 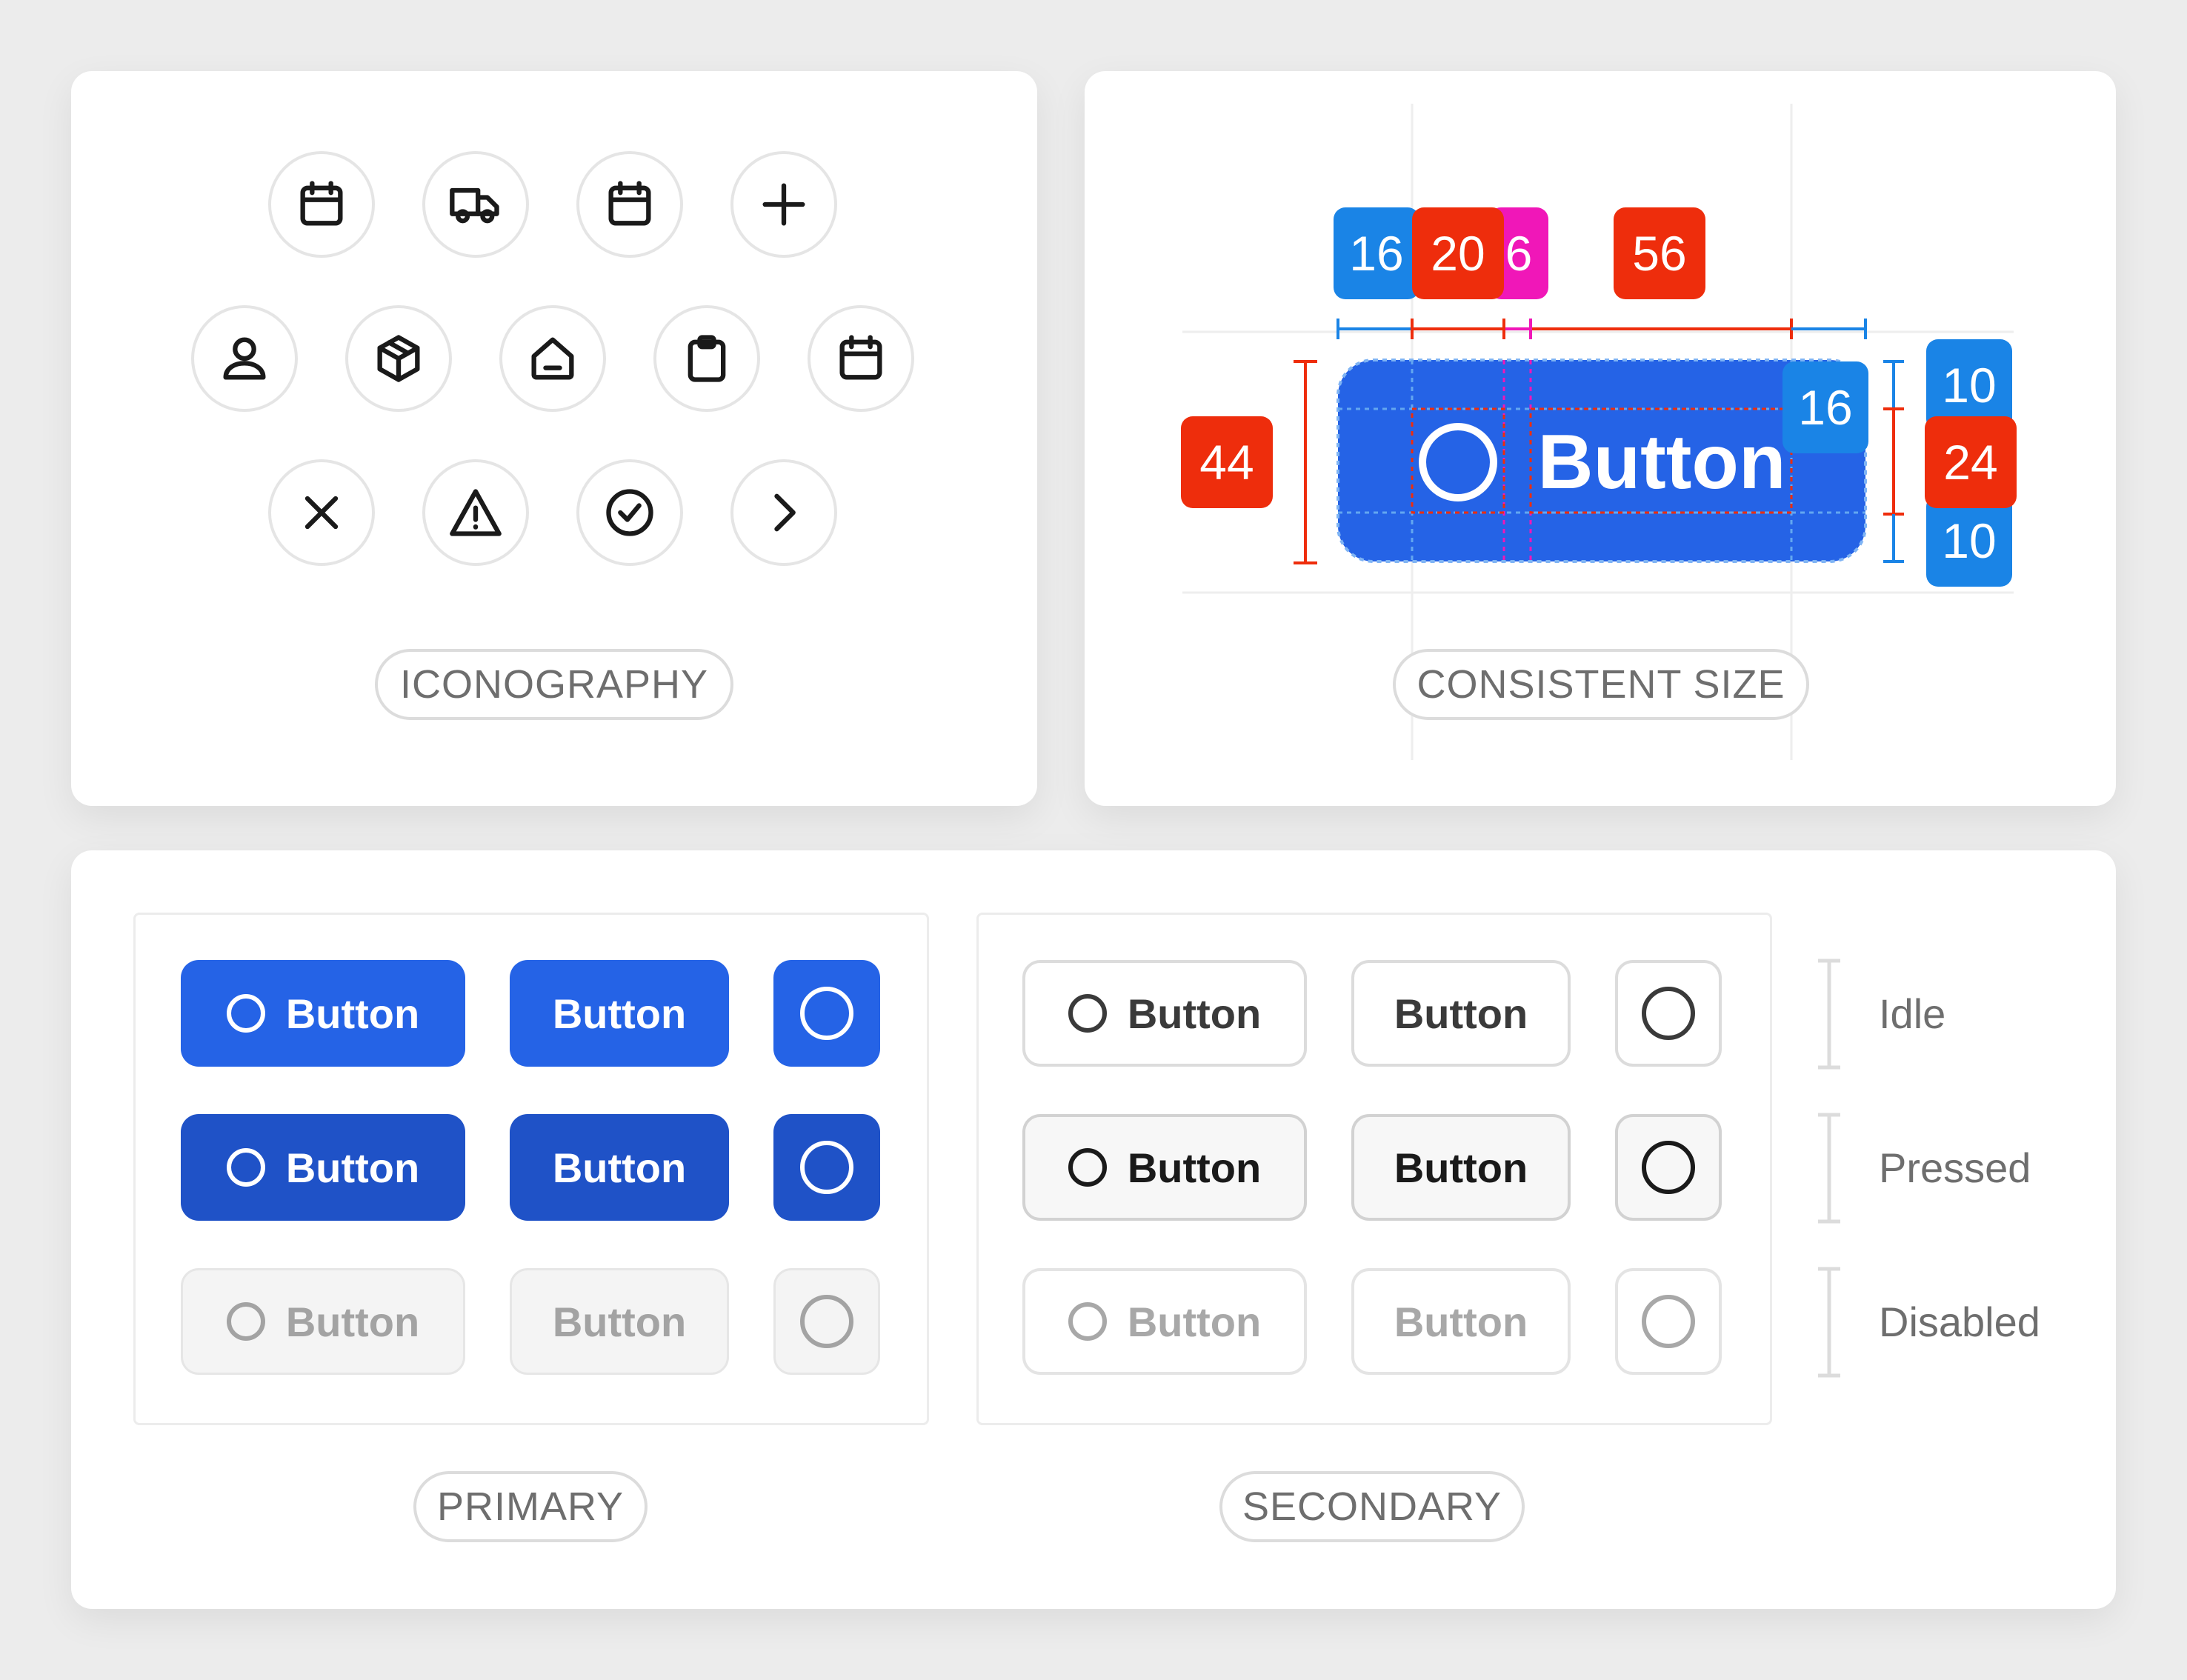 I want to click on primary-button-icon-text-pressed: Button, so click(x=323, y=1167).